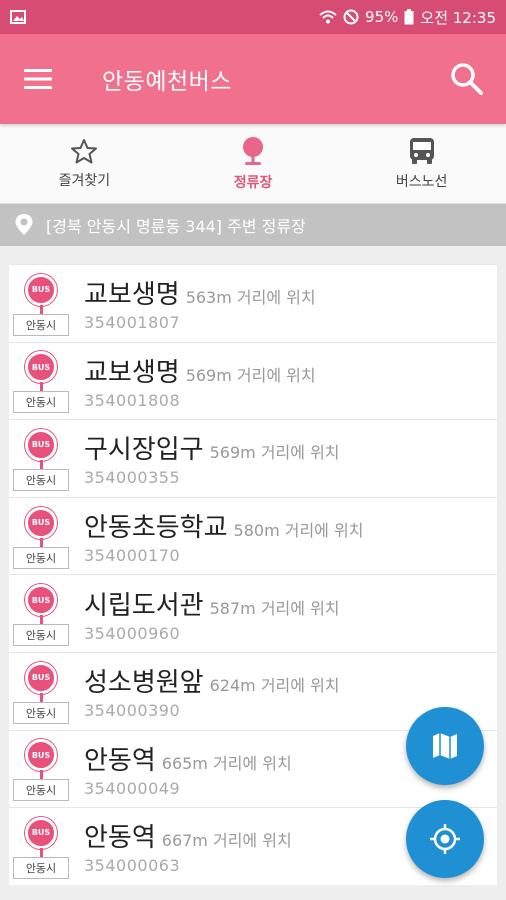  What do you see at coordinates (176, 226) in the screenshot?
I see `location-text: [경북 안동시 명륜동 344] 주변 정류장` at bounding box center [176, 226].